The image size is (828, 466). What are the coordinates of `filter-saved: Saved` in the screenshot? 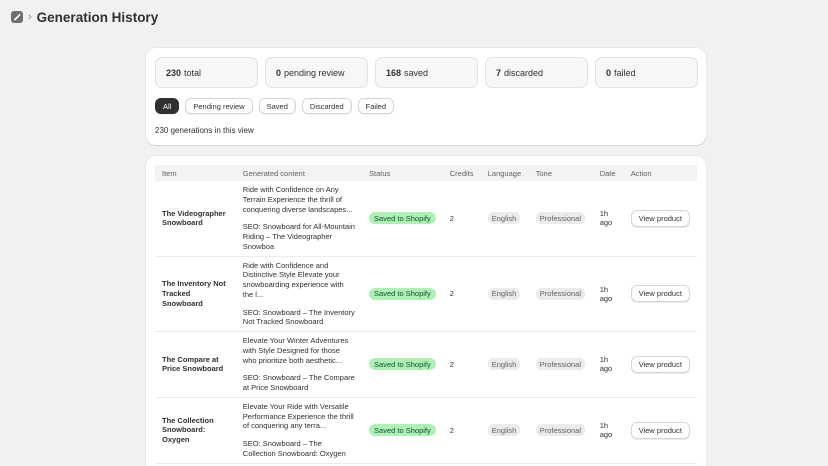 It's located at (277, 106).